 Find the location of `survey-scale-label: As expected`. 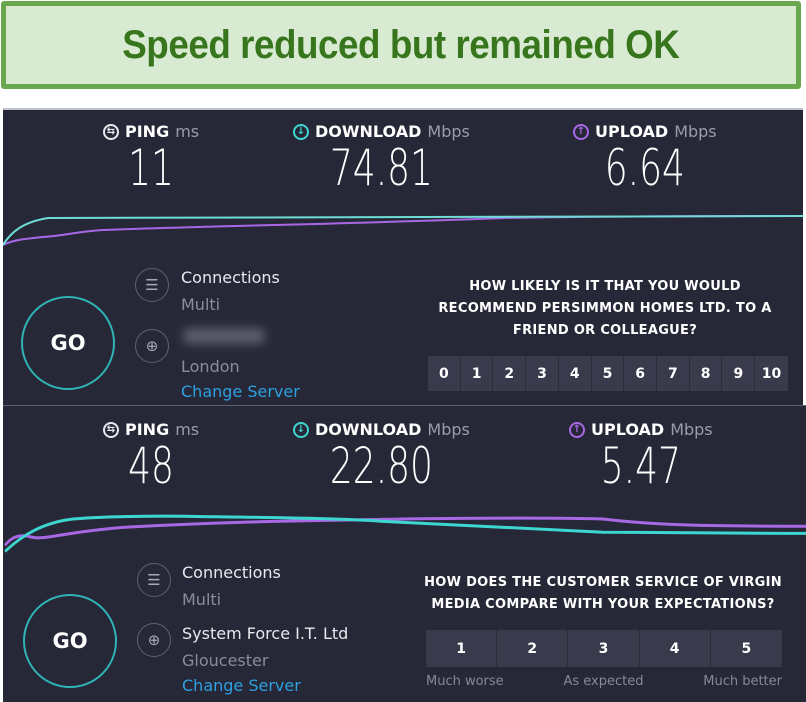

survey-scale-label: As expected is located at coordinates (603, 681).